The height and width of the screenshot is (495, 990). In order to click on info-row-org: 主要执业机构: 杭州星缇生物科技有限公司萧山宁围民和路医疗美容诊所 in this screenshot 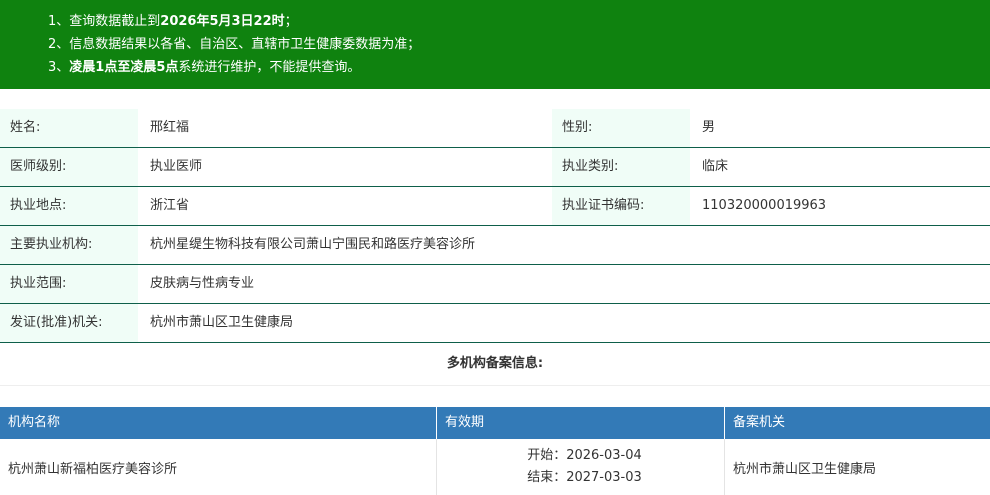, I will do `click(495, 245)`.